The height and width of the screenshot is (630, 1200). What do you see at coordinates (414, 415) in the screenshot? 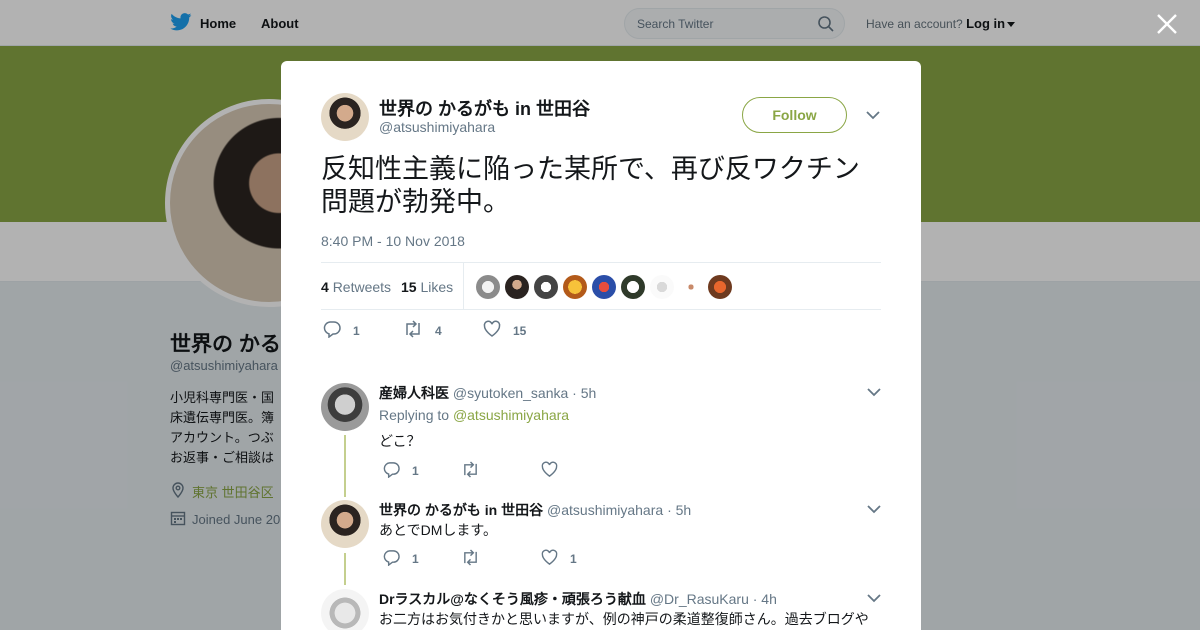
I see `replying-prefix: Replying to` at bounding box center [414, 415].